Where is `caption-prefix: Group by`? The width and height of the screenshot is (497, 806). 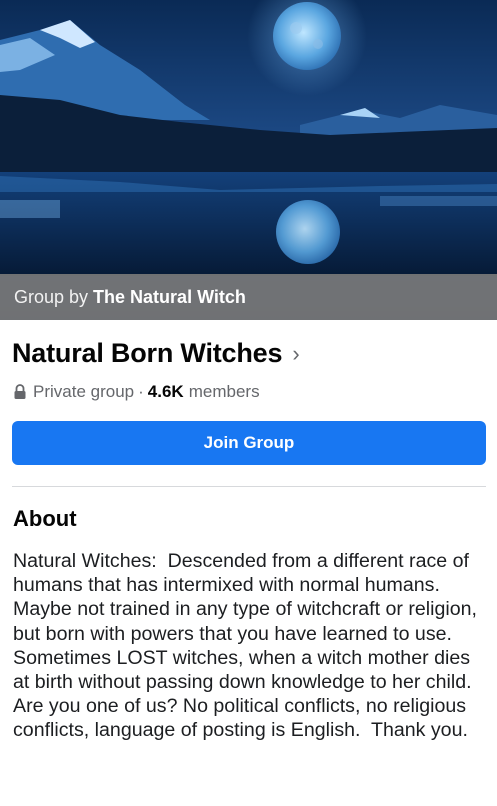 caption-prefix: Group by is located at coordinates (51, 296).